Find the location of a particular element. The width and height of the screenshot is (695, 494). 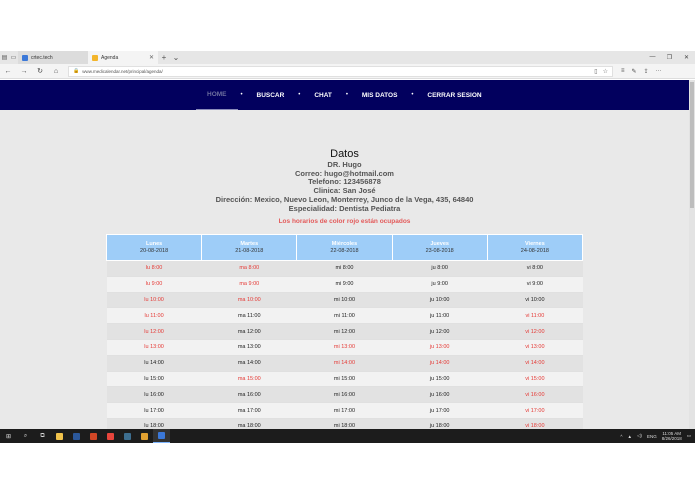

time-slot-available: ju 11:00 is located at coordinates (440, 316).